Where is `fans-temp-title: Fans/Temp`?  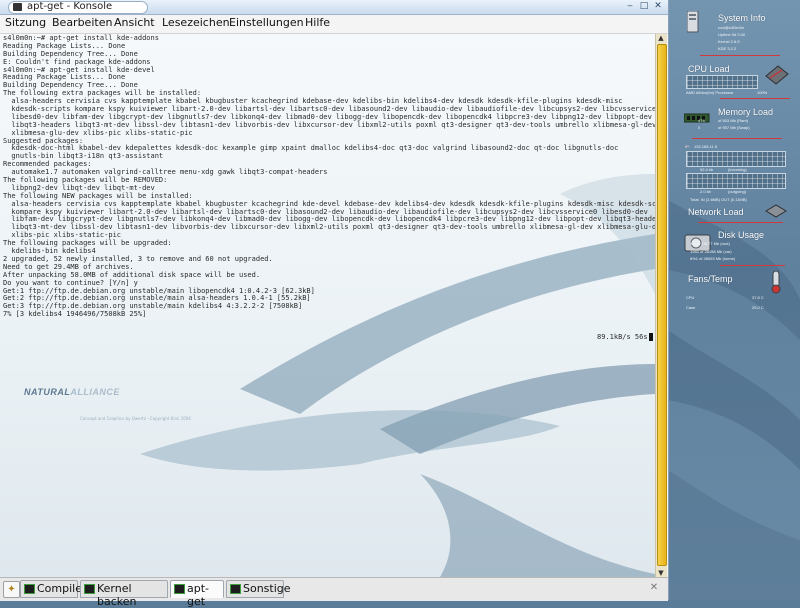 fans-temp-title: Fans/Temp is located at coordinates (710, 279).